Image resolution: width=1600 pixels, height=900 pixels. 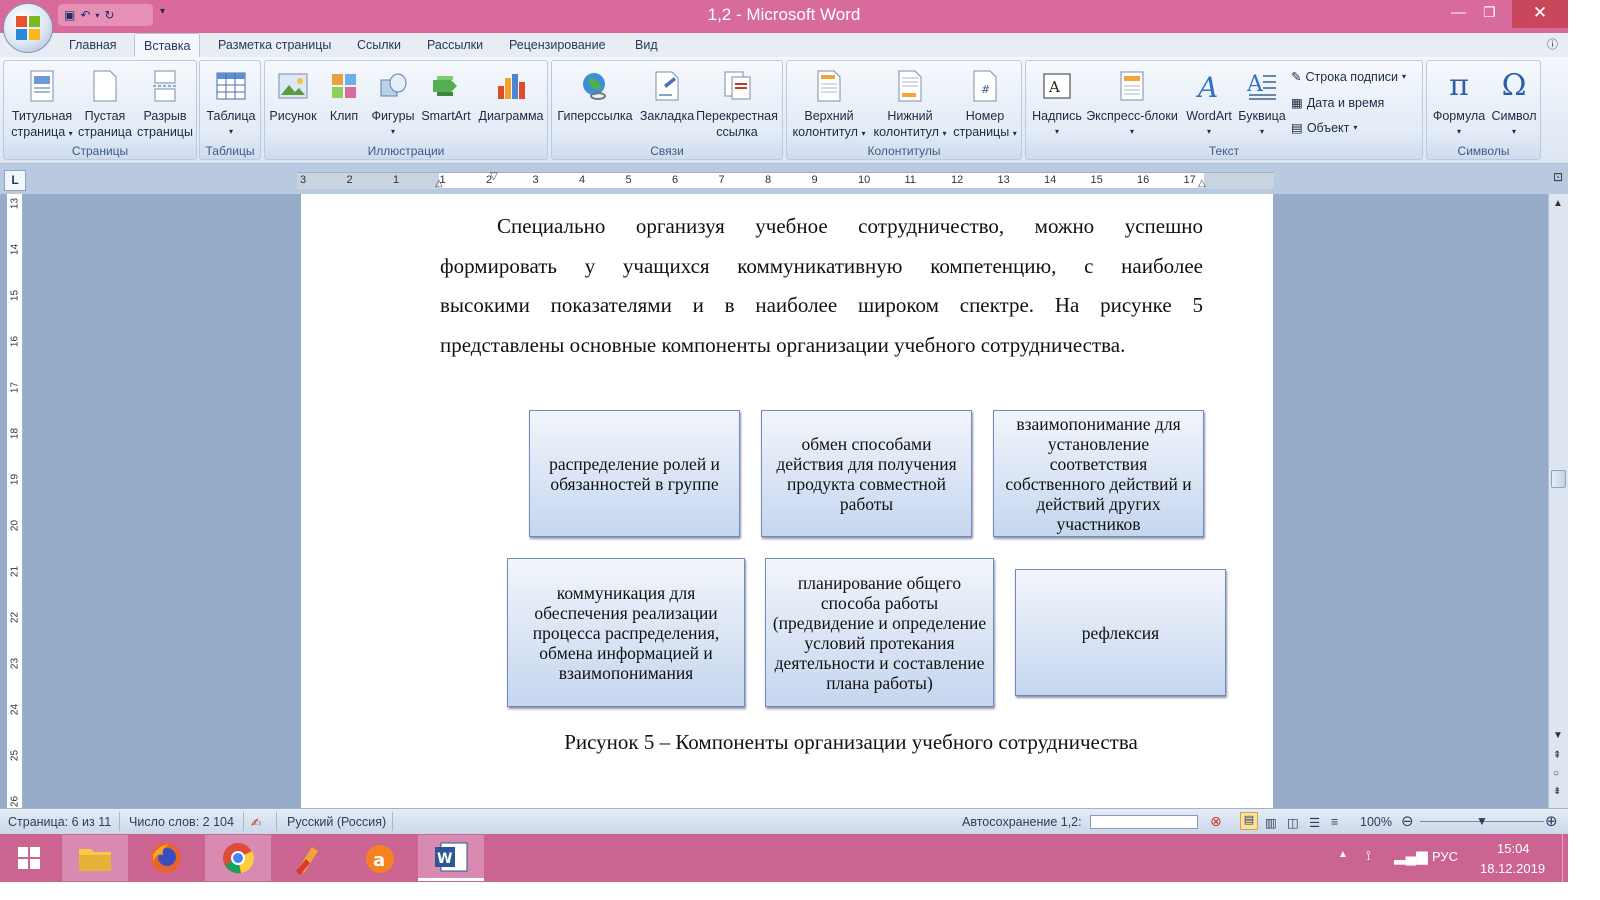 What do you see at coordinates (737, 102) in the screenshot?
I see `cross-reference-button: Перекрестная ссылка` at bounding box center [737, 102].